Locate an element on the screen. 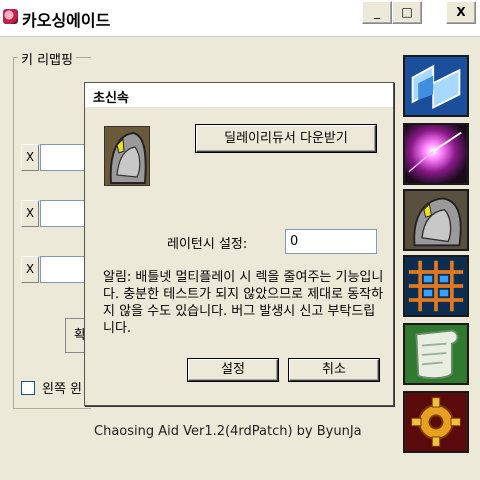 This screenshot has height=480, width=480. app-icon is located at coordinates (10, 16).